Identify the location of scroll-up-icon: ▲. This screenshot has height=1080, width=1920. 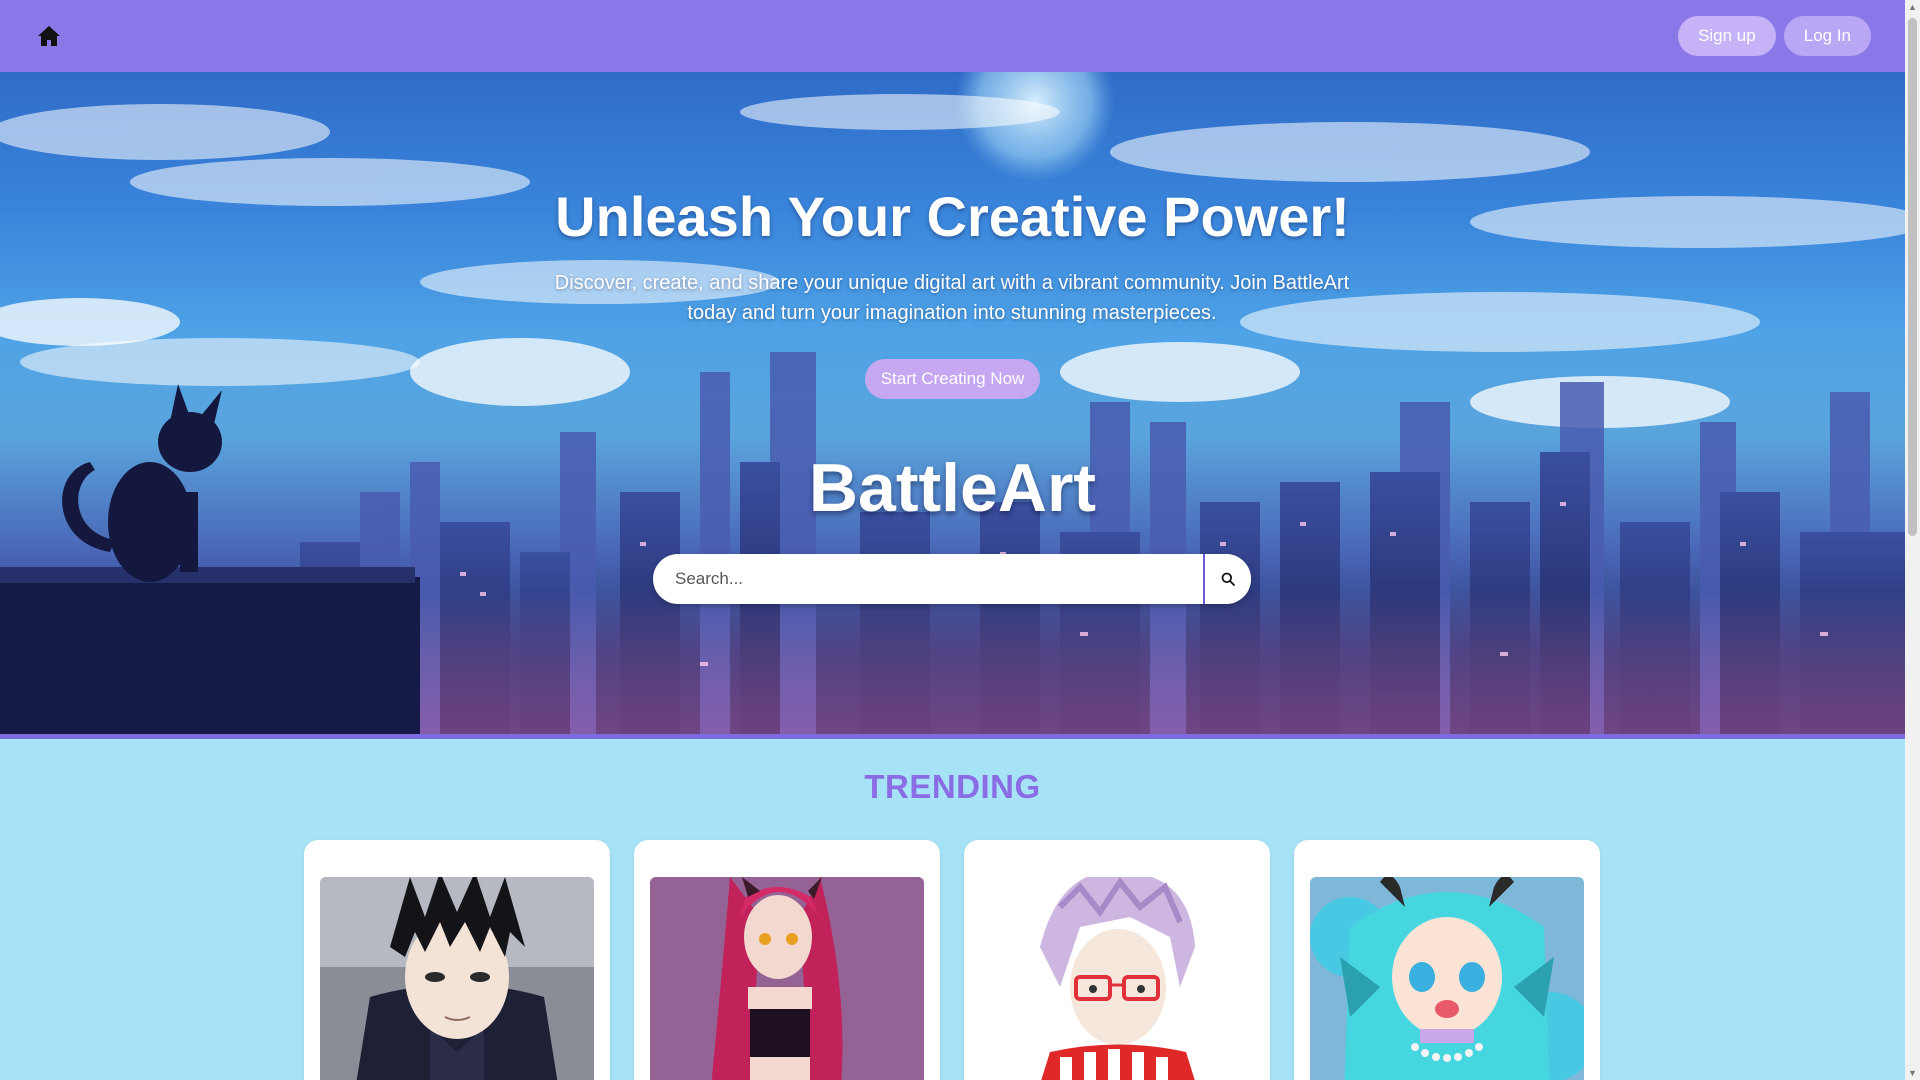
(1912, 7).